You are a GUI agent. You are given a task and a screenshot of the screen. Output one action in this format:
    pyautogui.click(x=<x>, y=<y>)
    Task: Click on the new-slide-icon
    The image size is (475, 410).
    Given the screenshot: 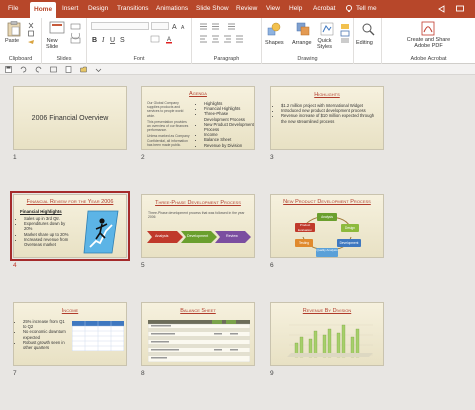 What is the action you would take?
    pyautogui.click(x=57, y=28)
    